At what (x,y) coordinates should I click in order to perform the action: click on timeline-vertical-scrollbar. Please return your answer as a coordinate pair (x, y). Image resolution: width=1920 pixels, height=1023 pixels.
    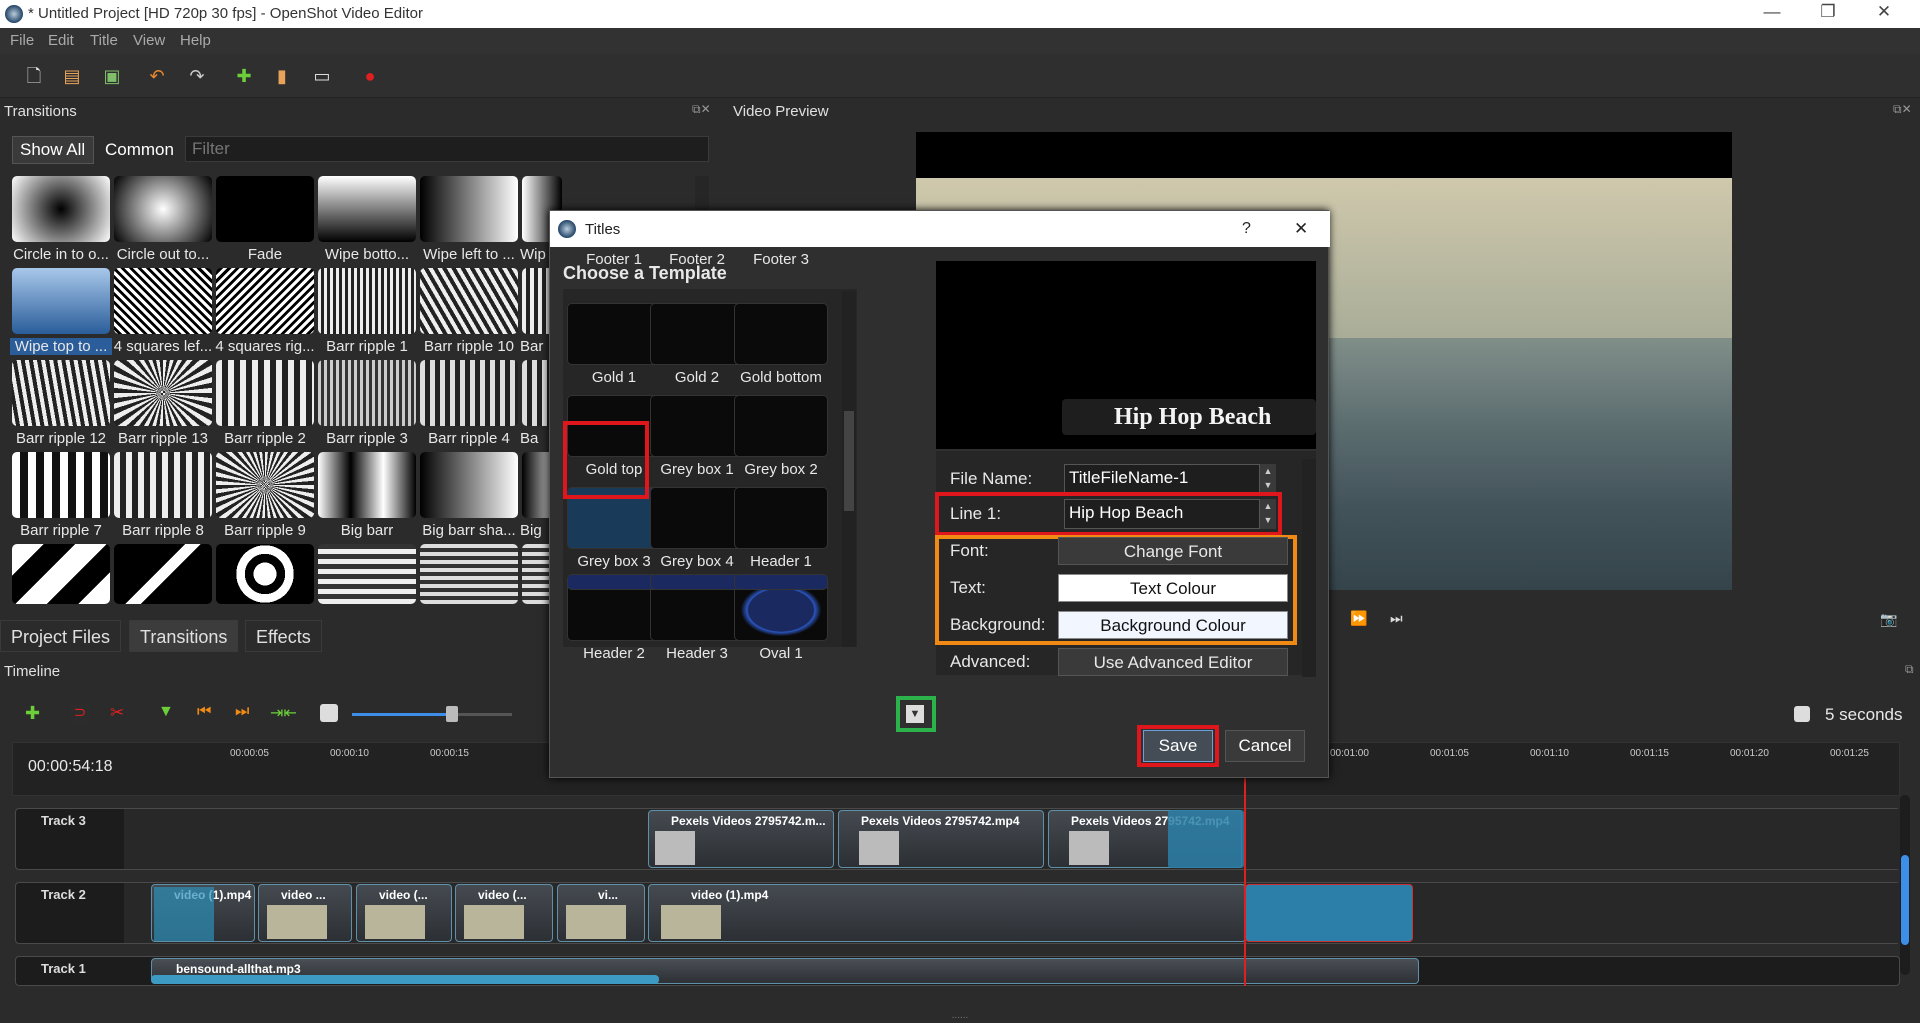
    Looking at the image, I should click on (1905, 885).